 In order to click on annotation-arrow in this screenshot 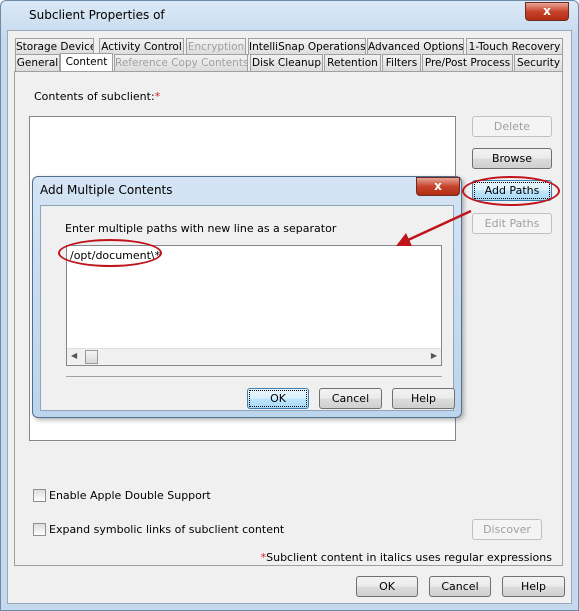, I will do `click(434, 227)`.